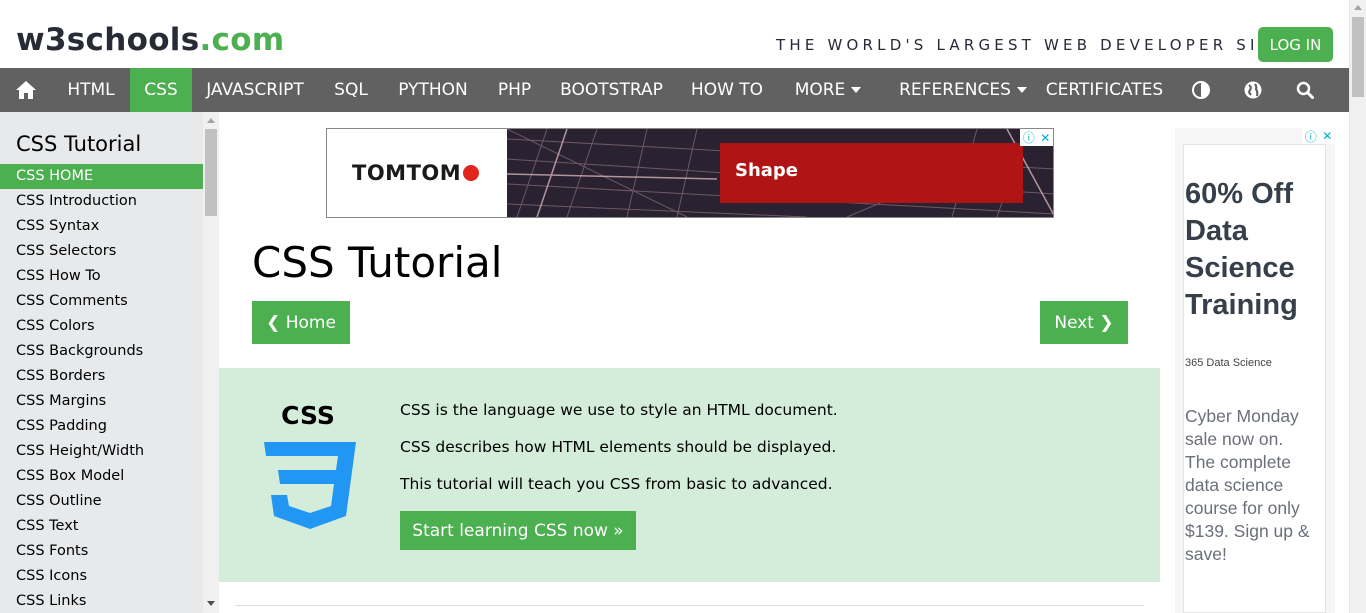  I want to click on sidebar-item-syntax: CSS Syntax, so click(101, 226).